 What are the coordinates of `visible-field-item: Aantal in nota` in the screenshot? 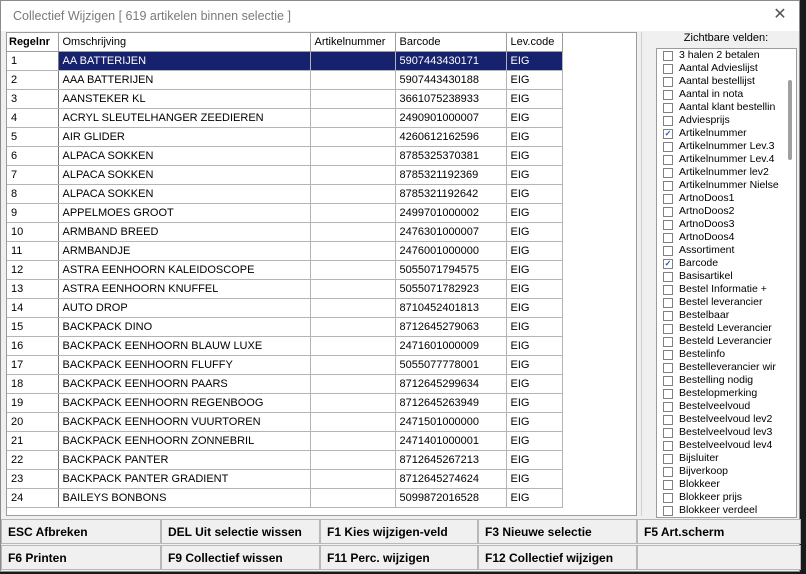 It's located at (726, 94).